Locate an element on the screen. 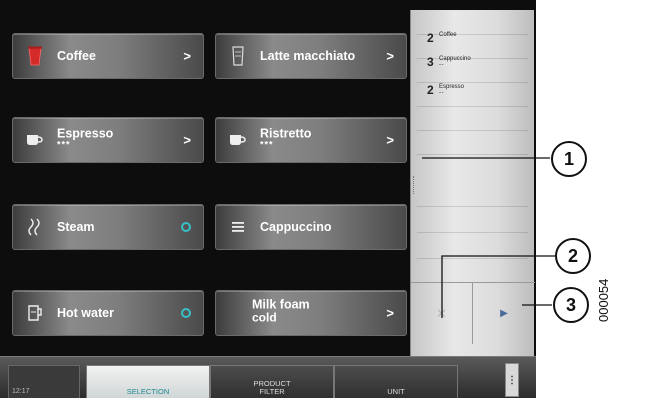  order-product-name: Coffee is located at coordinates (448, 35).